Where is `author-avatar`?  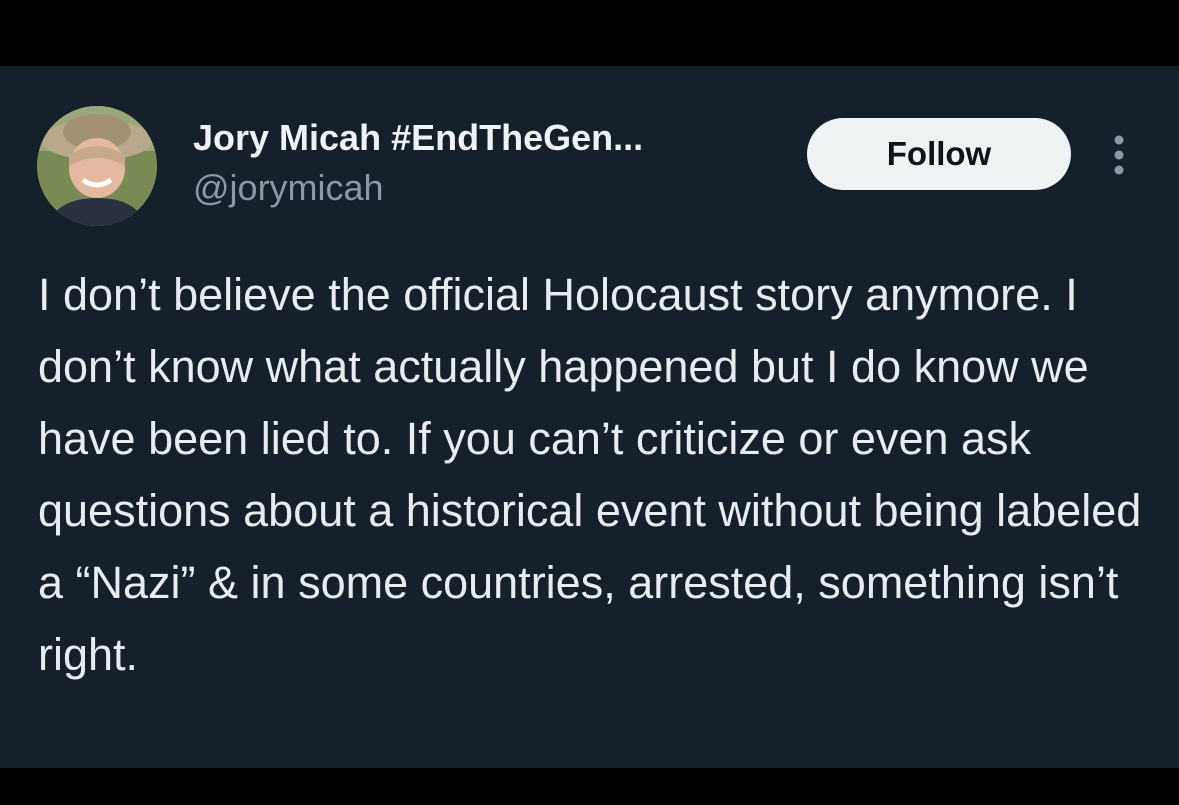
author-avatar is located at coordinates (97, 166).